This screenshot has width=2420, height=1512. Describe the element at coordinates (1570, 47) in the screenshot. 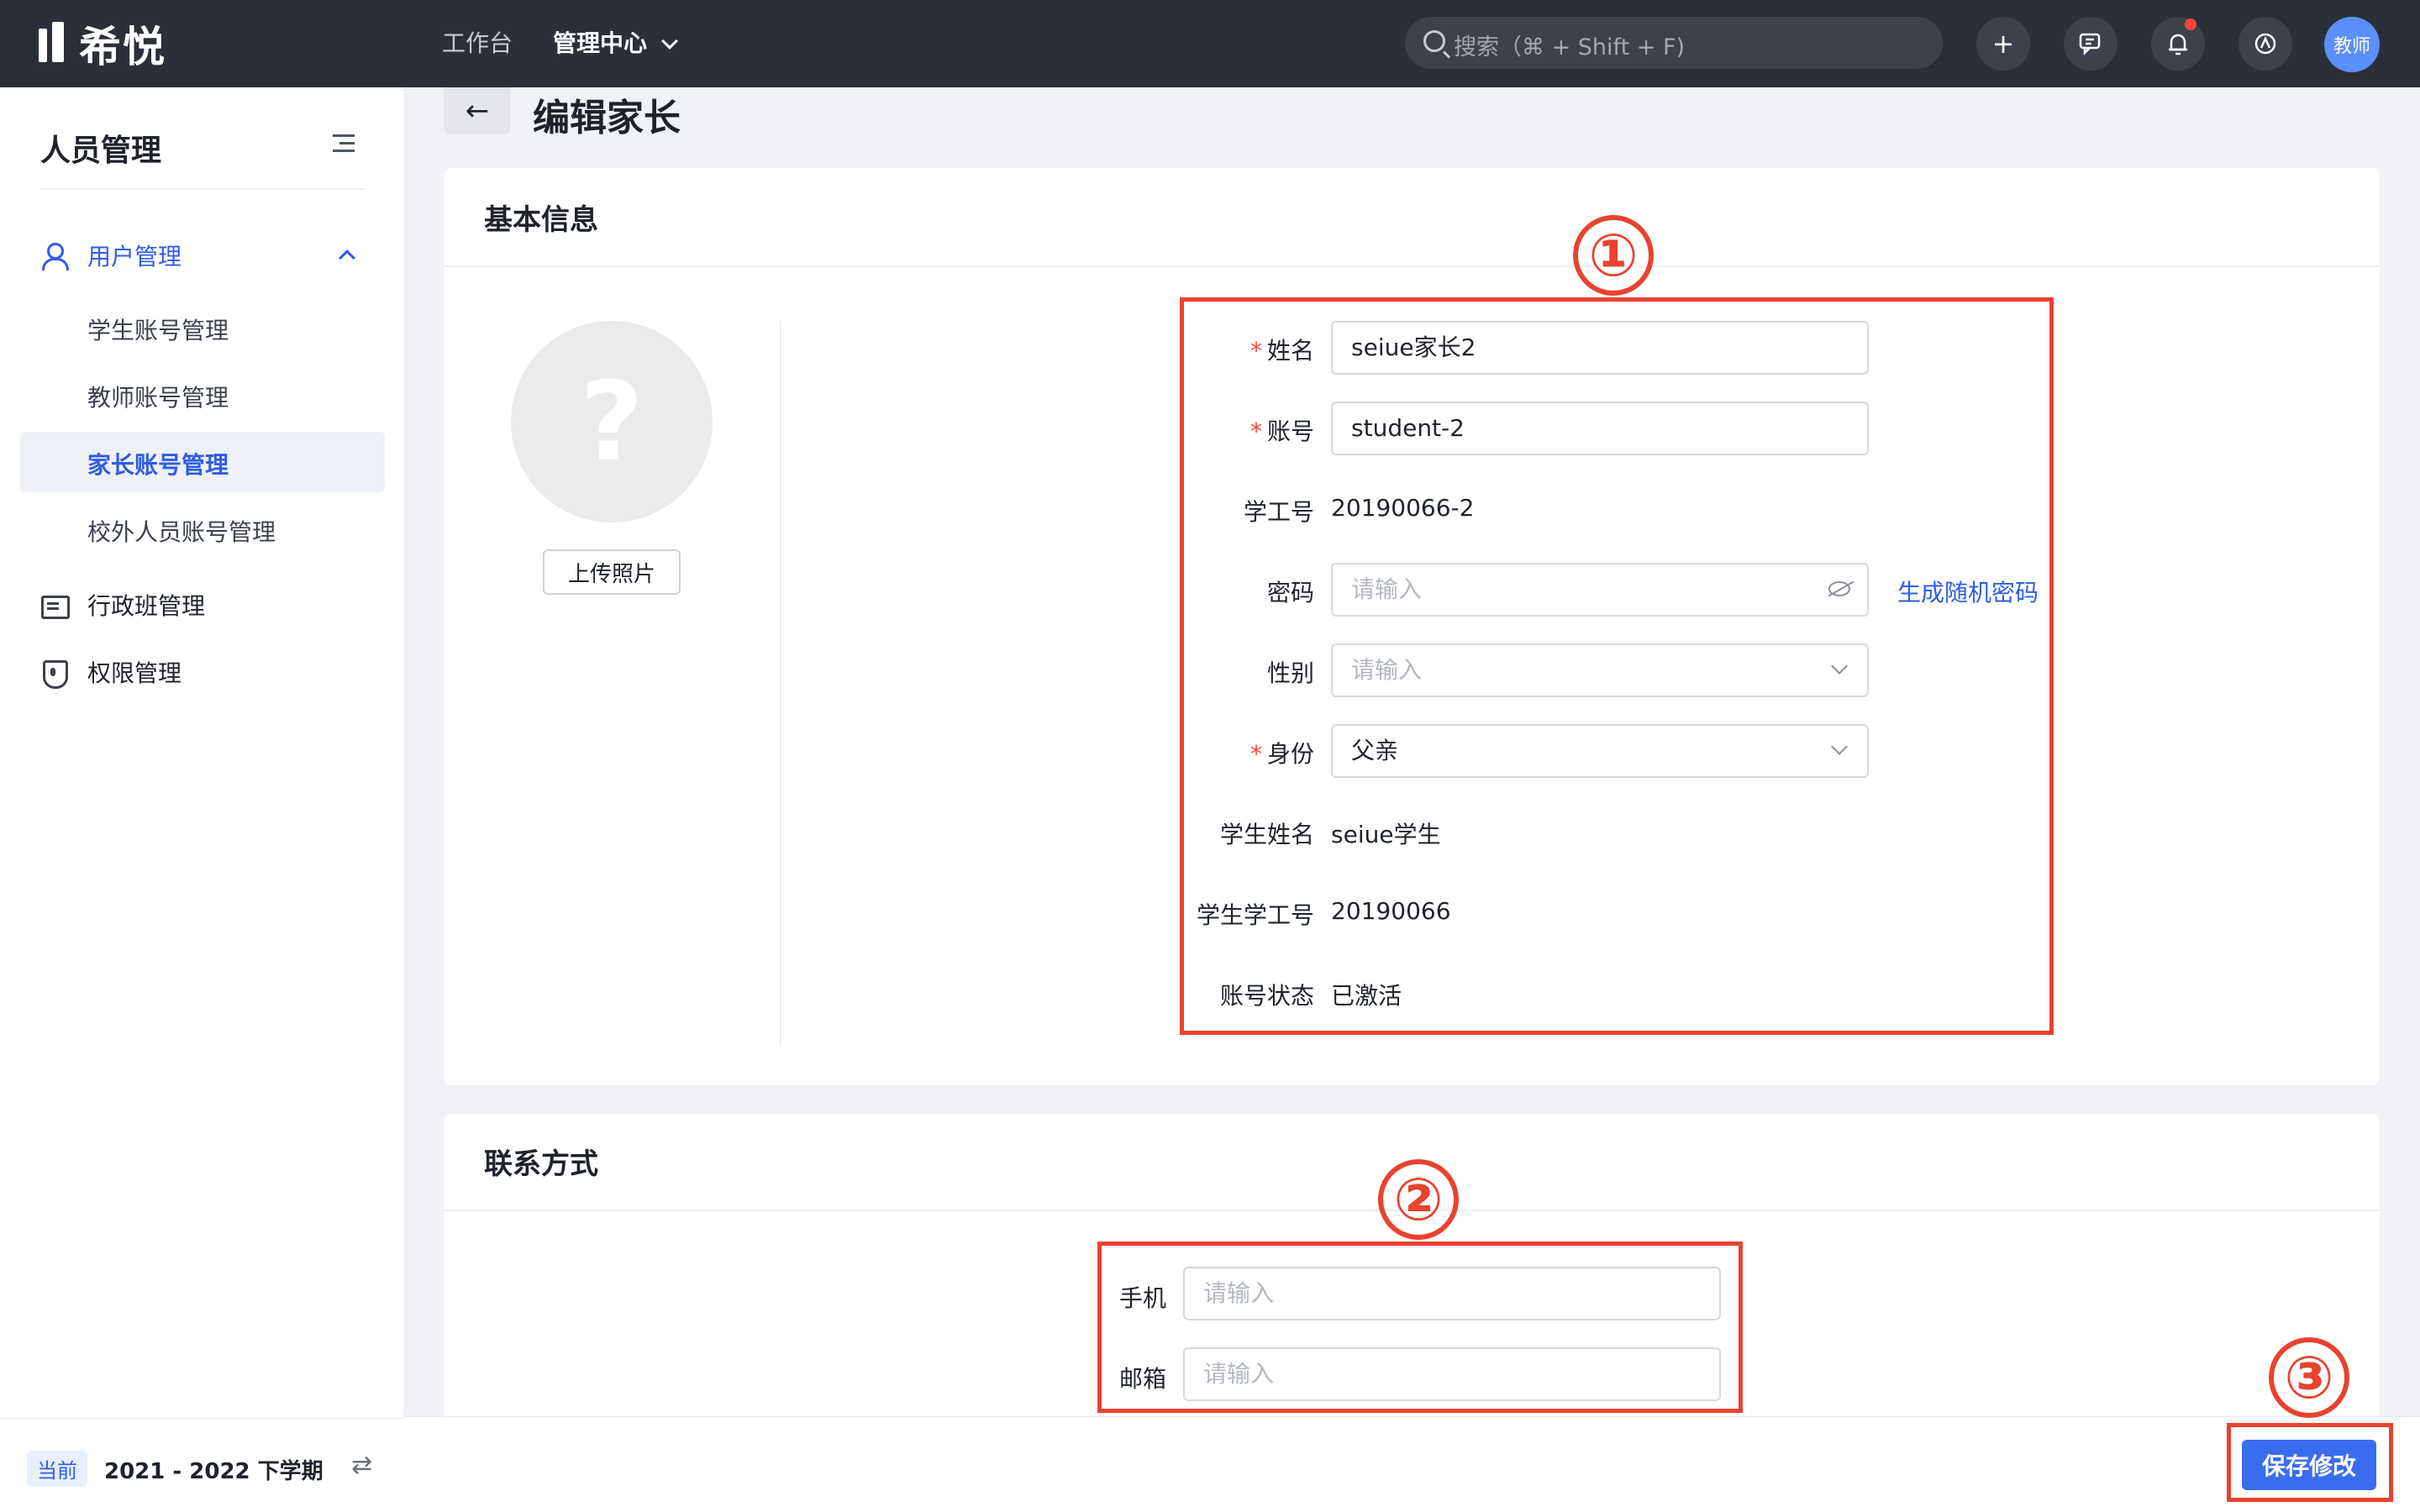

I see `search-placeholder: 搜索（⌘ + Shift + F)` at that location.